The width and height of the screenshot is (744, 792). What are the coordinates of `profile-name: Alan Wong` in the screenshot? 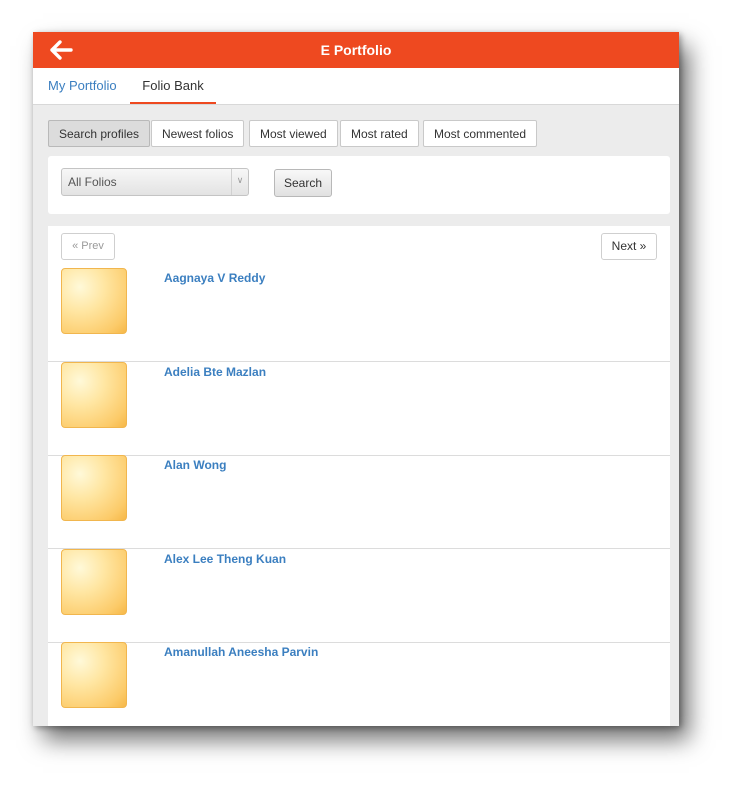 It's located at (195, 465).